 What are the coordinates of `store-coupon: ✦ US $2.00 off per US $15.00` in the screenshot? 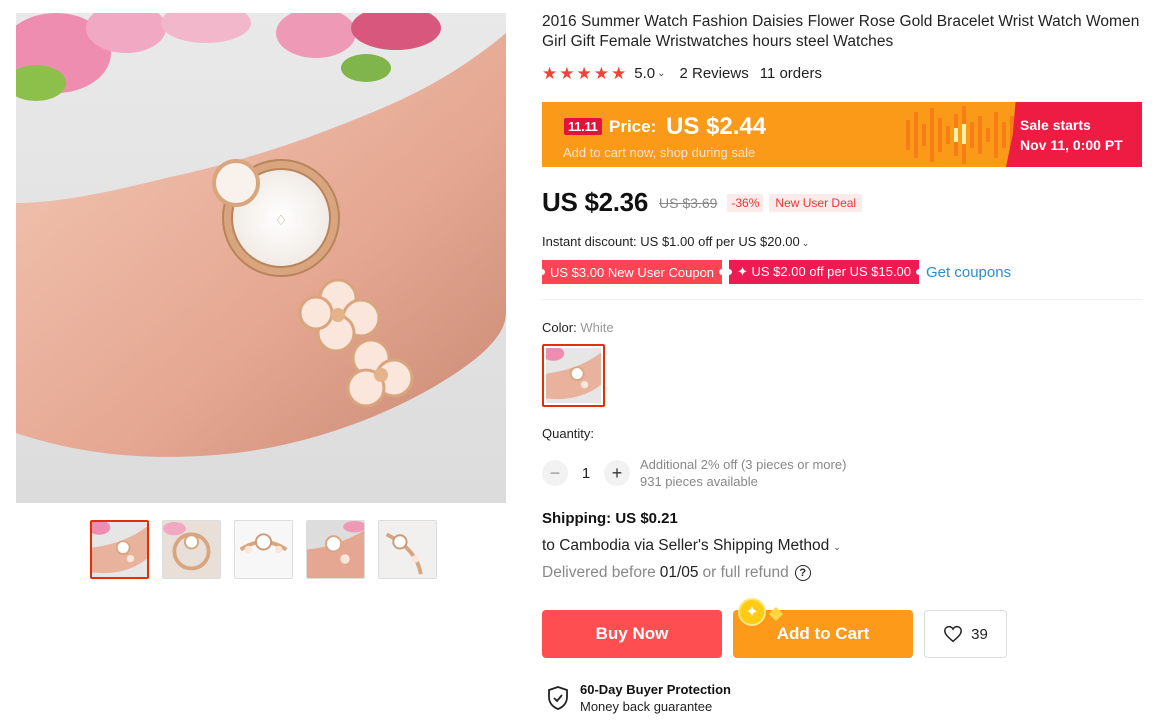 It's located at (824, 272).